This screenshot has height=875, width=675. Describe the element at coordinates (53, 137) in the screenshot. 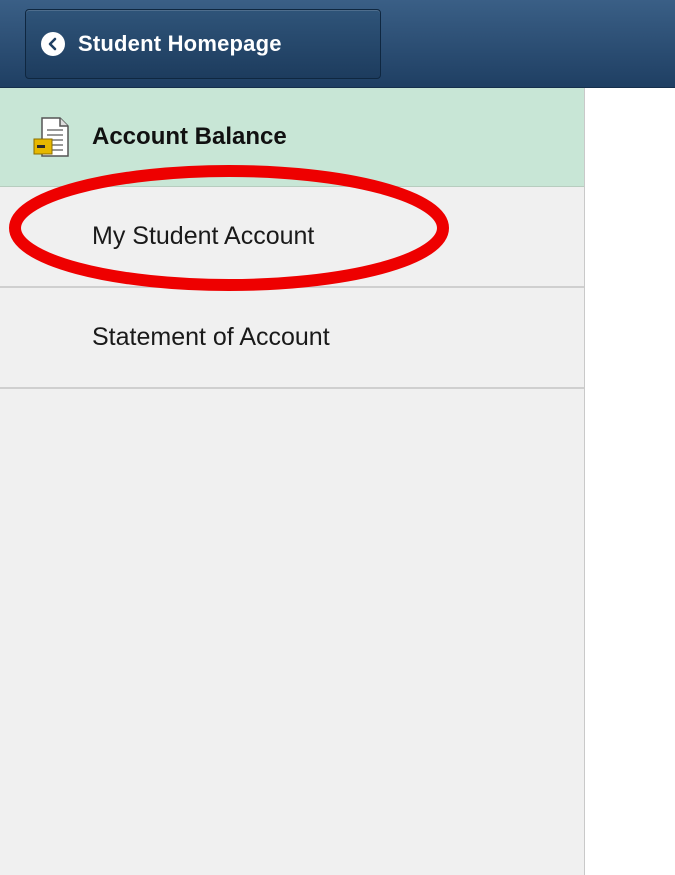

I see `account-document-icon` at that location.